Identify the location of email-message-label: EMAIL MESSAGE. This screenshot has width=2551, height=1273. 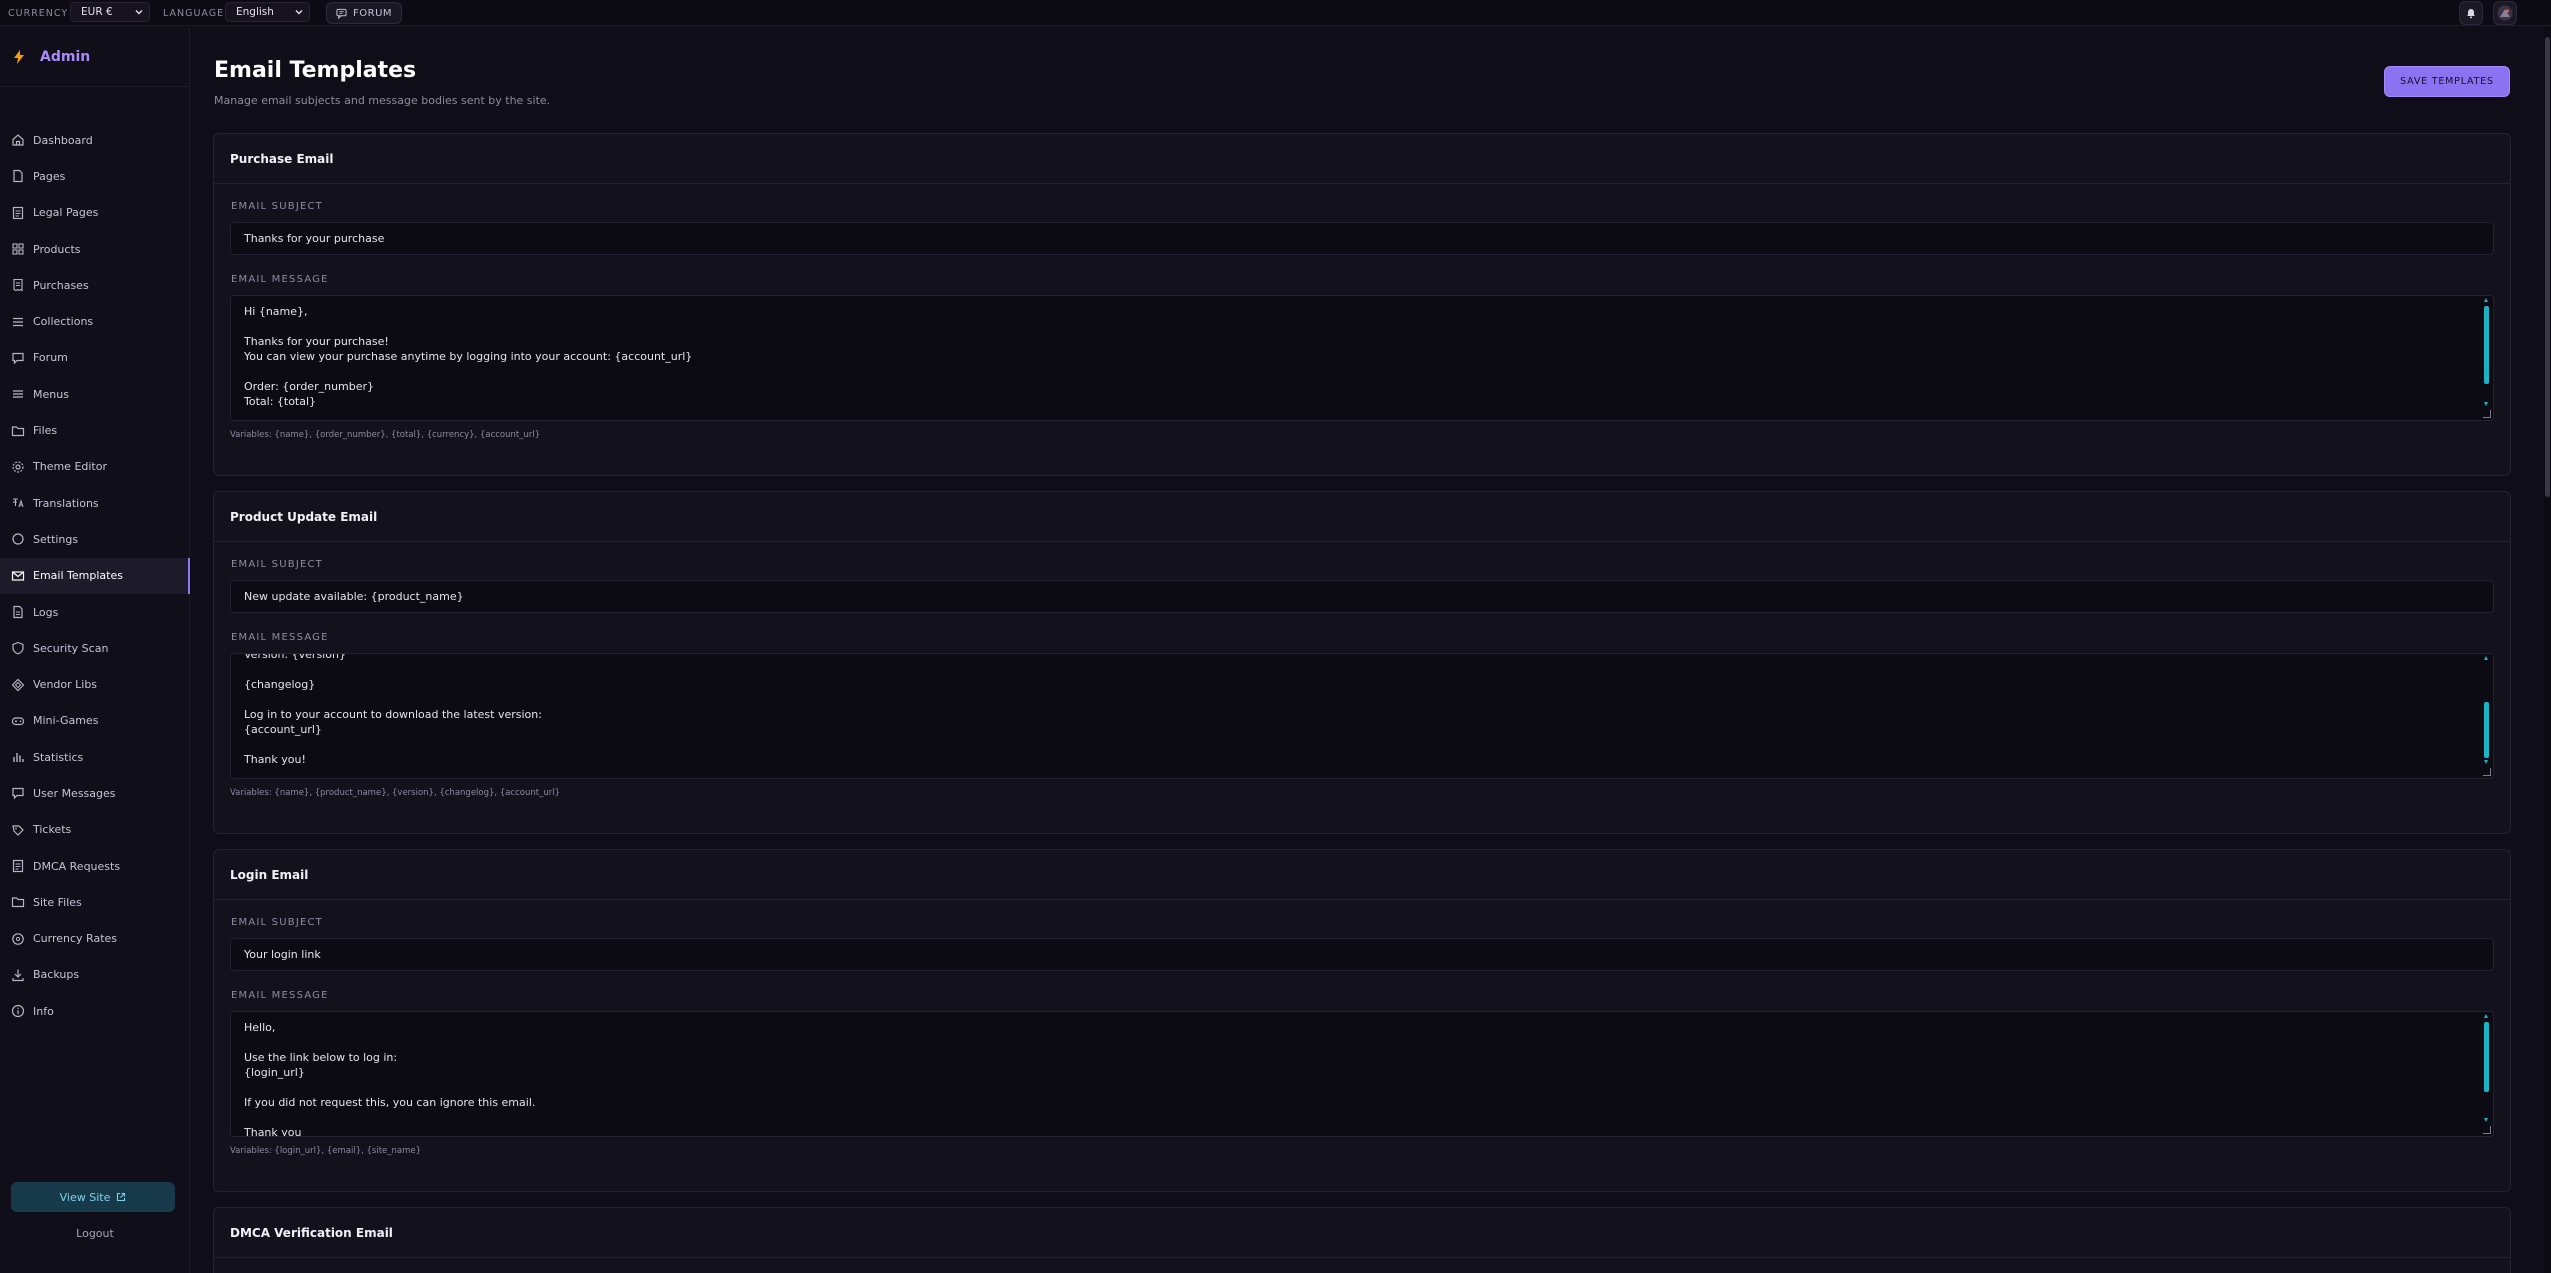
(280, 995).